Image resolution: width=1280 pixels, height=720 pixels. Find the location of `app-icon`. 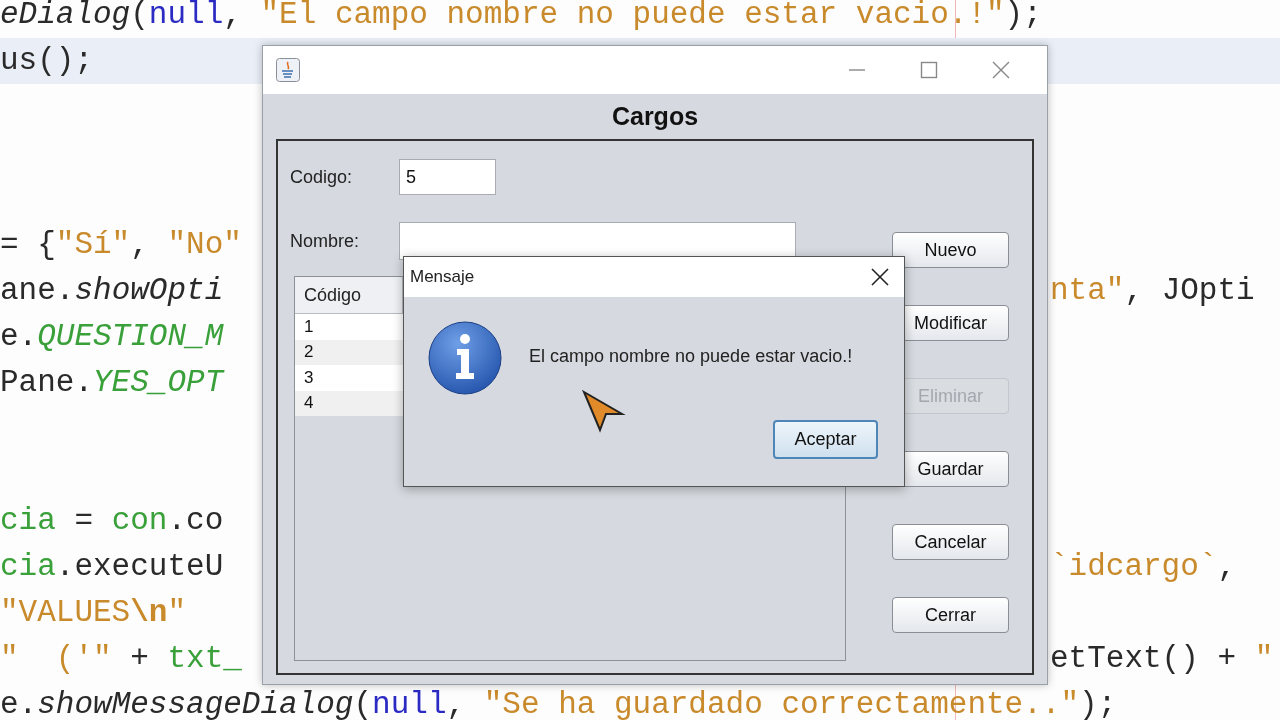

app-icon is located at coordinates (288, 70).